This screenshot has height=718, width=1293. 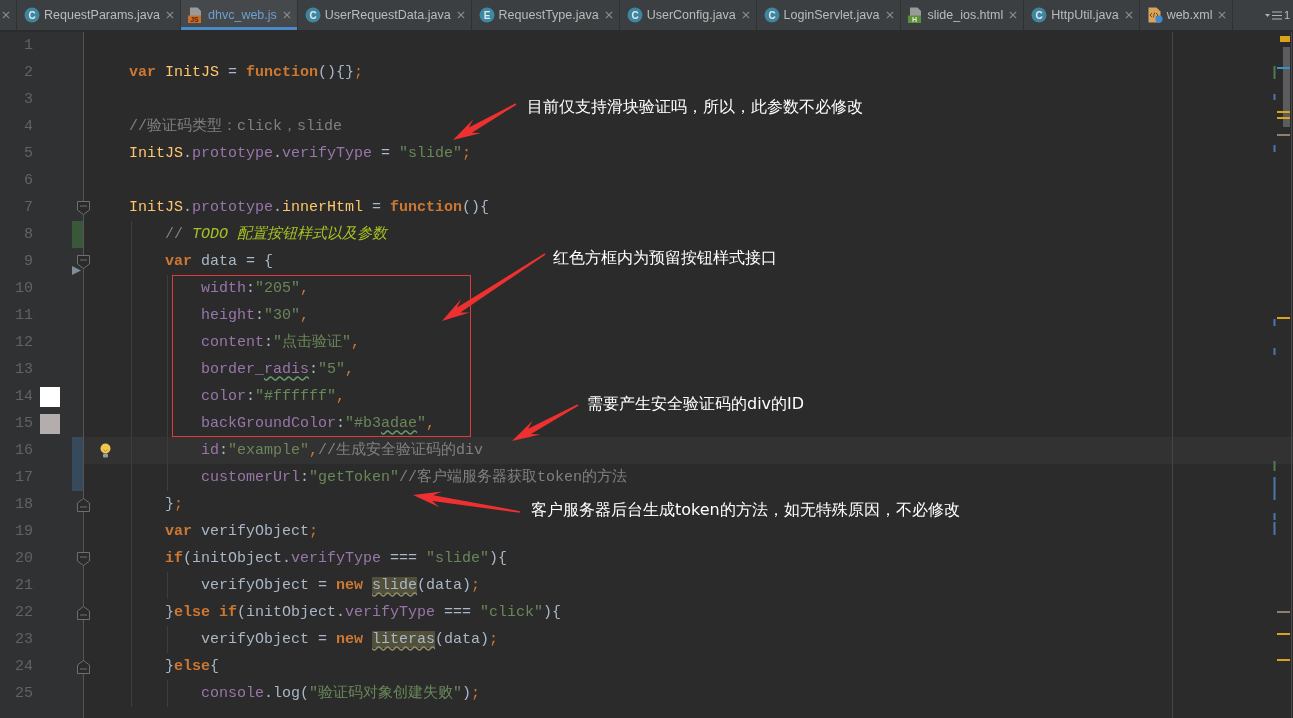 What do you see at coordinates (486, 15) in the screenshot?
I see `enum-icon: E` at bounding box center [486, 15].